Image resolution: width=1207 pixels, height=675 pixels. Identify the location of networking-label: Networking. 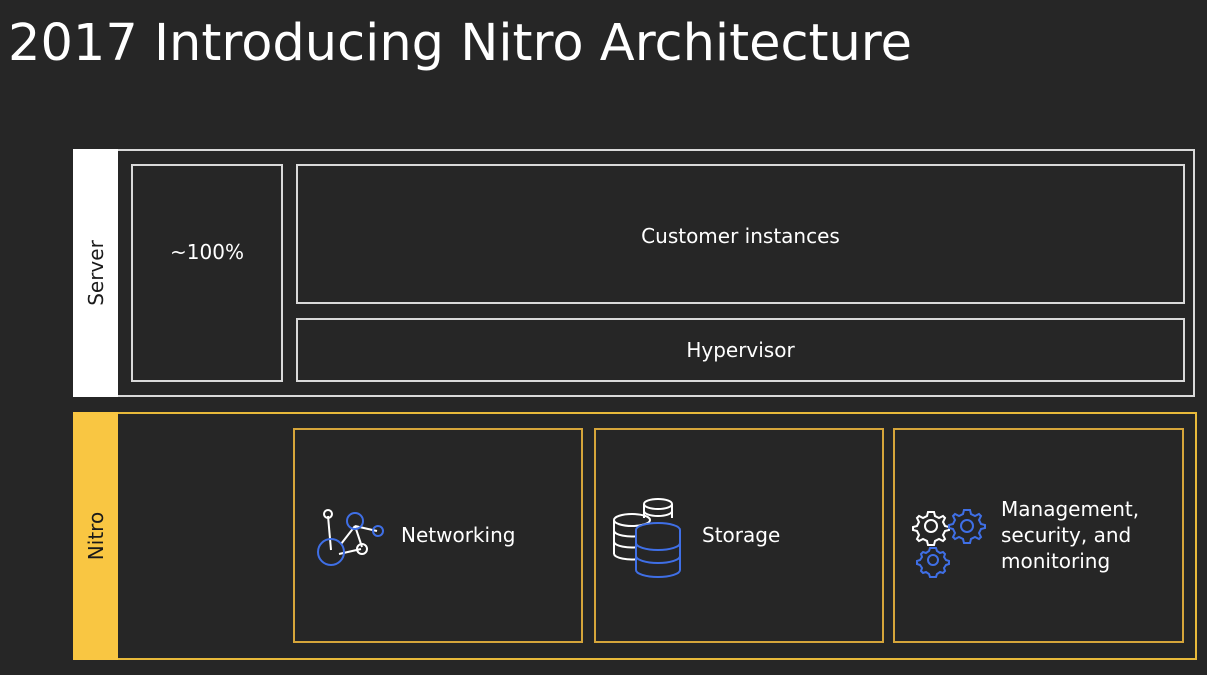
(458, 535).